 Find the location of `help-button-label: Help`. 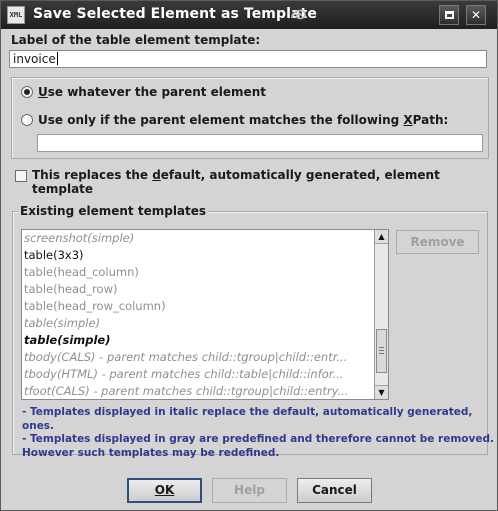

help-button-label: Help is located at coordinates (249, 490).